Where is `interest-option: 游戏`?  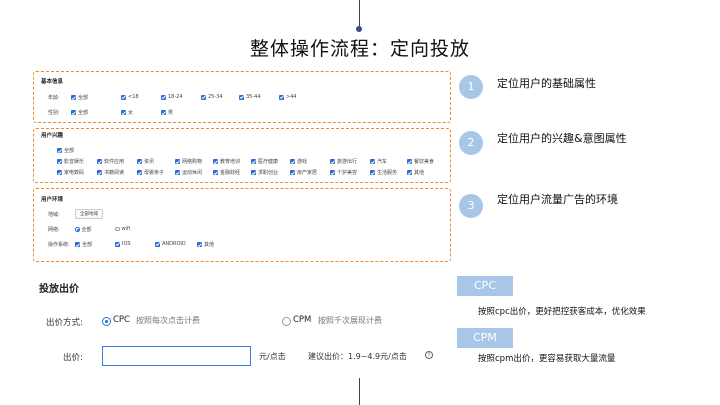
interest-option: 游戏 is located at coordinates (298, 161).